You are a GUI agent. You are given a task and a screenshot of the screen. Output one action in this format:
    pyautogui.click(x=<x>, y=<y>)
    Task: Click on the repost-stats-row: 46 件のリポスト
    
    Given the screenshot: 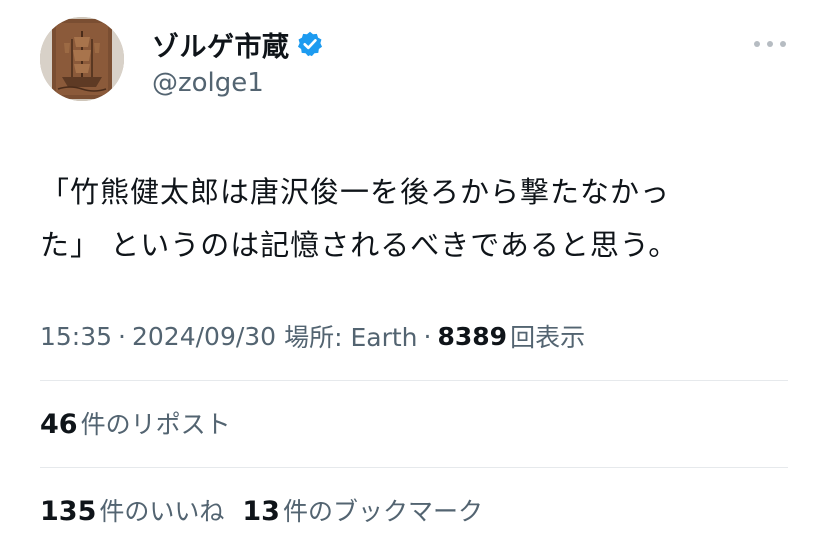 What is the action you would take?
    pyautogui.click(x=144, y=423)
    